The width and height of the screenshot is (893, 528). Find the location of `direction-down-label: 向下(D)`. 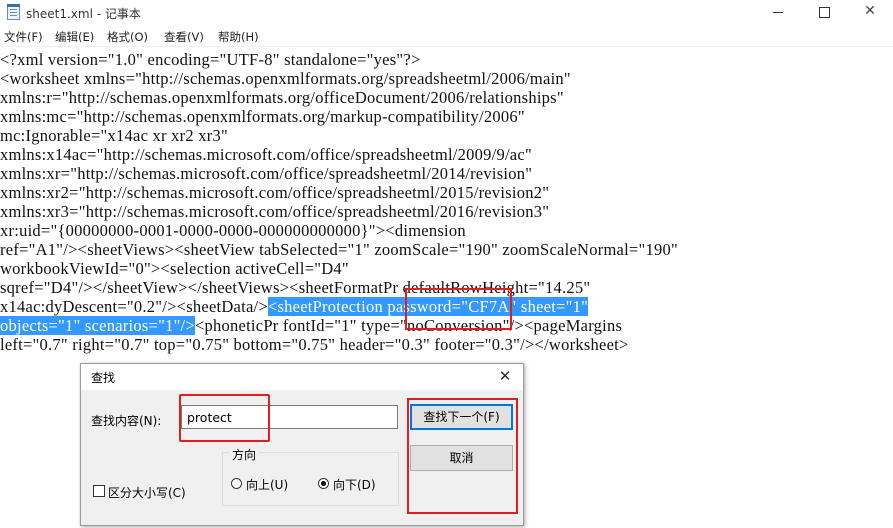

direction-down-label: 向下(D) is located at coordinates (354, 484).